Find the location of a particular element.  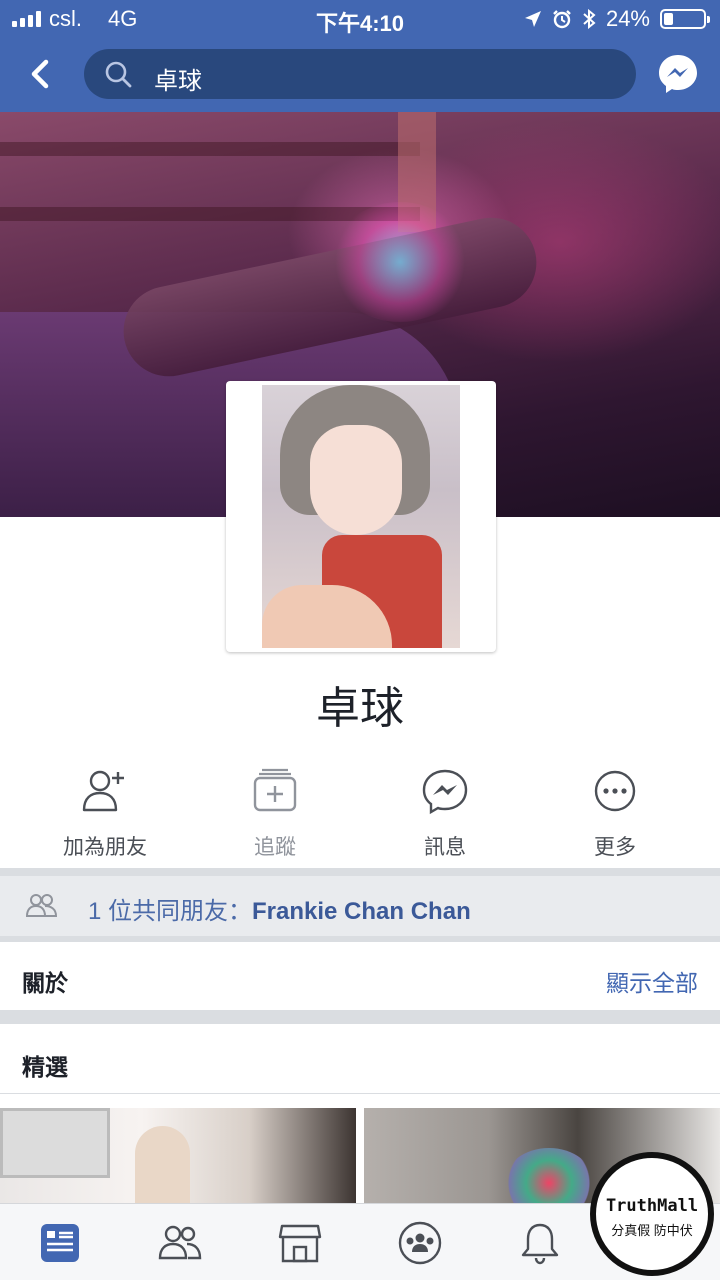

groups-icon is located at coordinates (420, 1243).